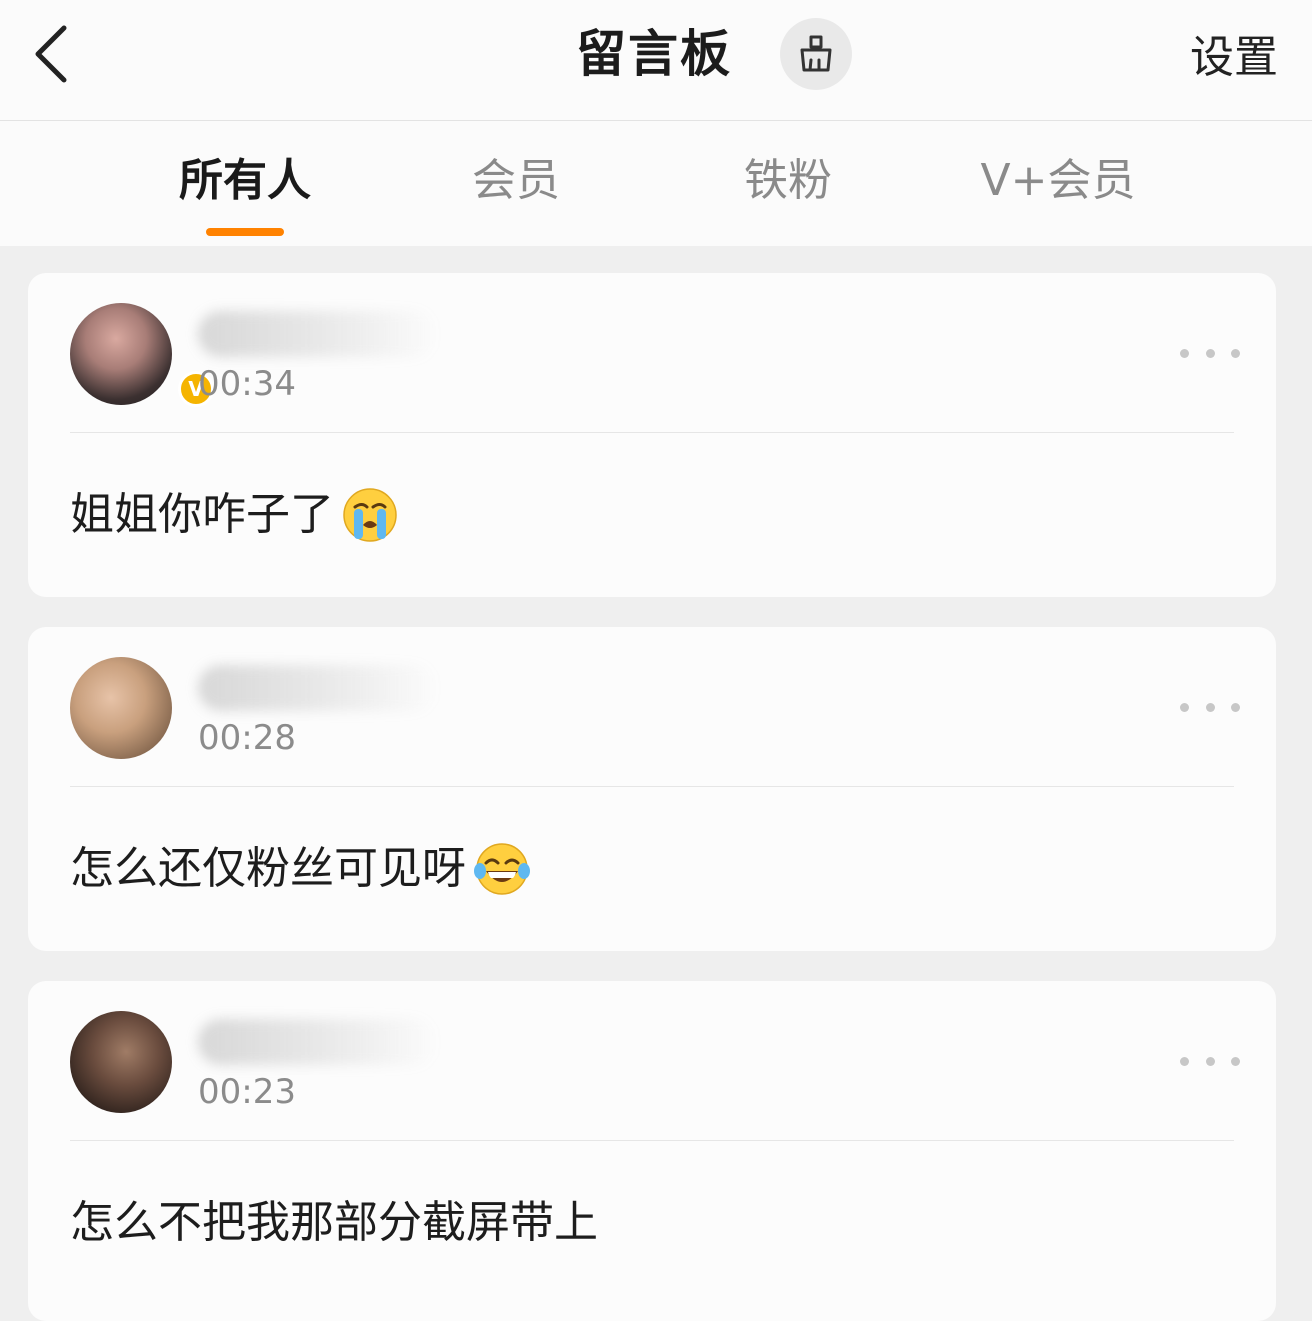  I want to click on clean-button, so click(816, 54).